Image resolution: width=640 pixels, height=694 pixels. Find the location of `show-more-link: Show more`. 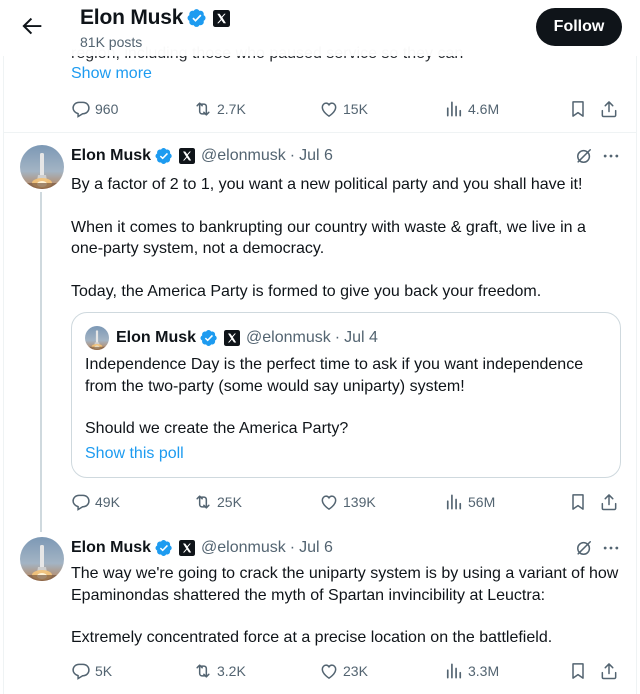

show-more-link: Show more is located at coordinates (111, 74).